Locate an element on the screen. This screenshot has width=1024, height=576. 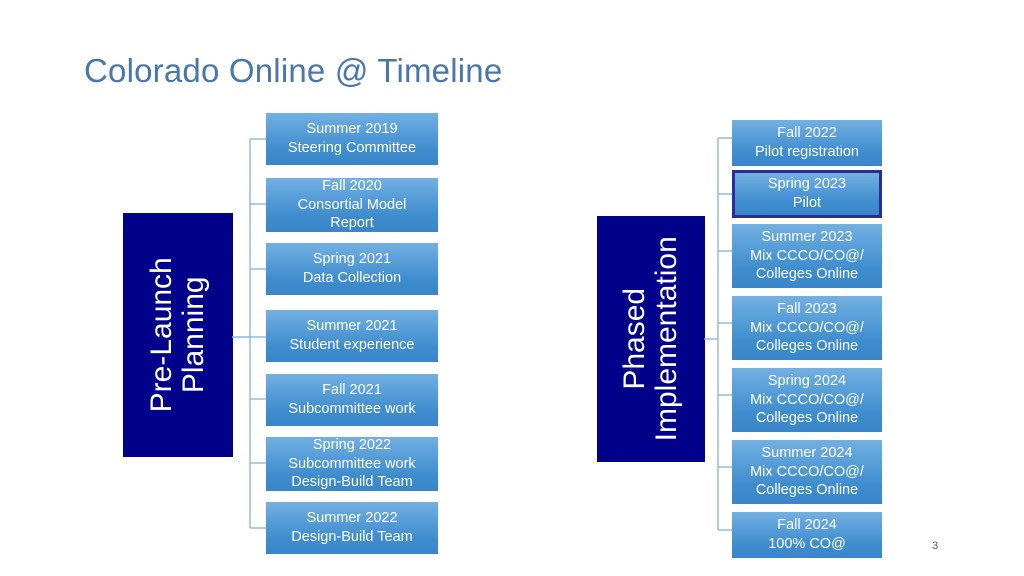
milestone-box: Fall 2023 Mix CCCO/CO@/ Colleges Online is located at coordinates (807, 328).